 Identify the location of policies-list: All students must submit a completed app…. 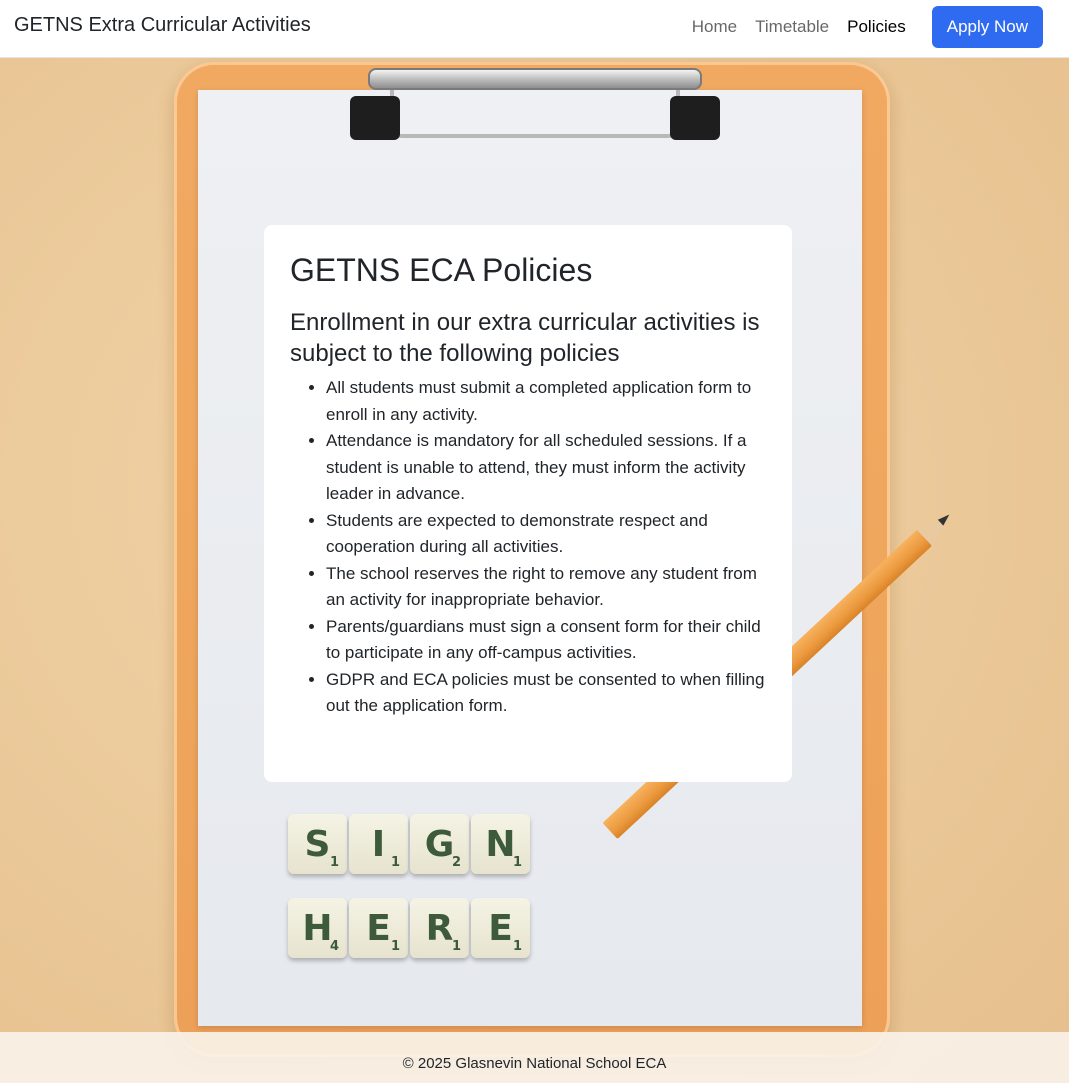
(528, 547).